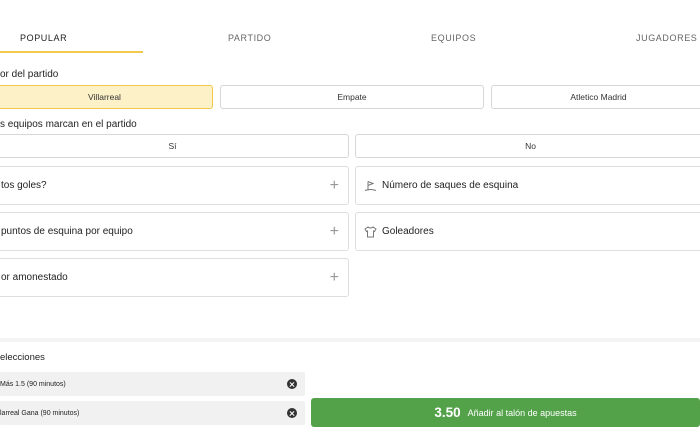  Describe the element at coordinates (34, 277) in the screenshot. I see `market-booked-player-label: or amonestado` at that location.